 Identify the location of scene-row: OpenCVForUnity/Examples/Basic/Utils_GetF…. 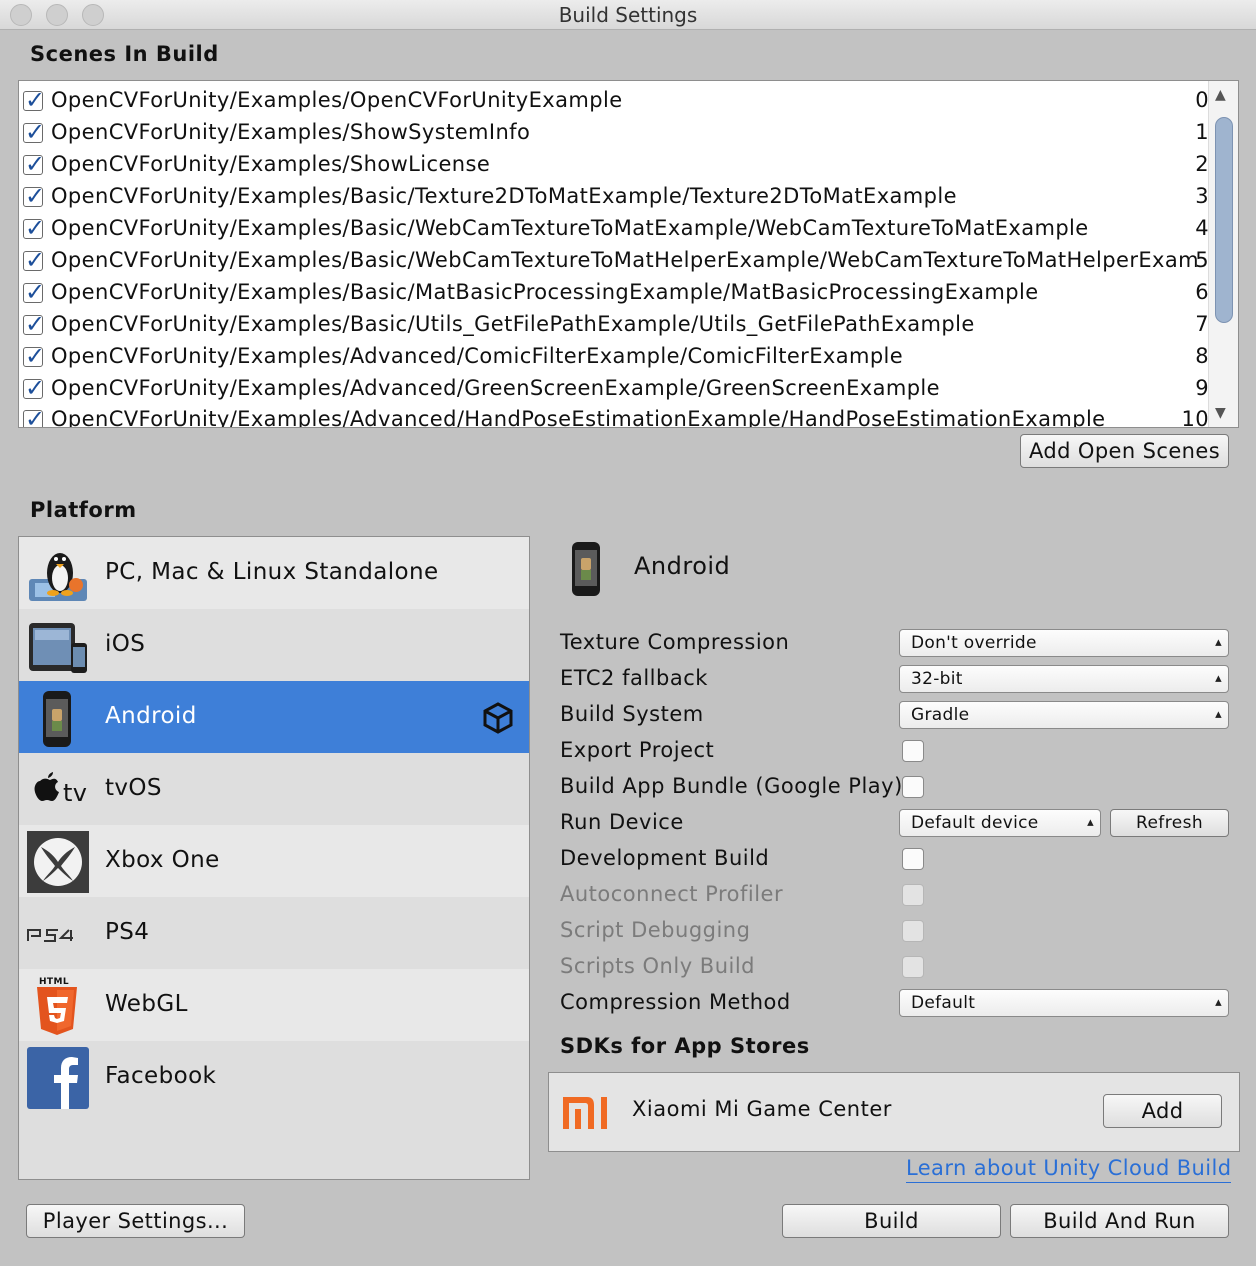
(614, 324).